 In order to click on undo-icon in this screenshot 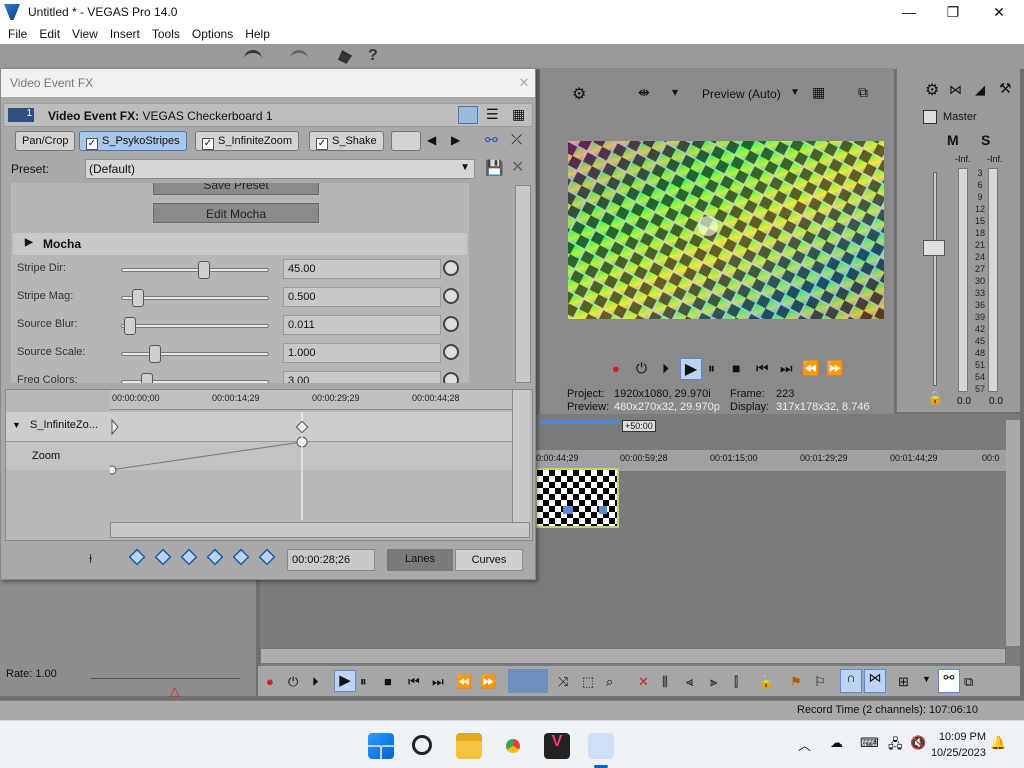, I will do `click(253, 57)`.